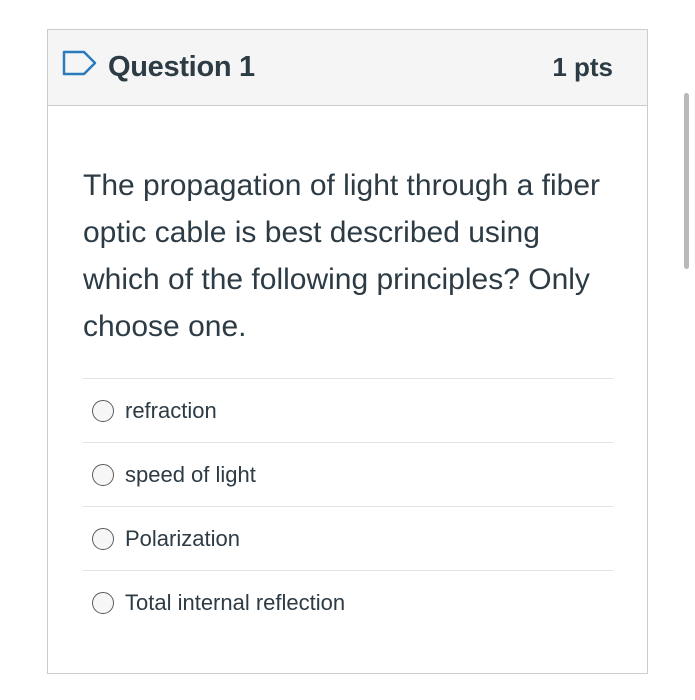 The height and width of the screenshot is (700, 695). Describe the element at coordinates (235, 602) in the screenshot. I see `answer-label: Total internal reflection` at that location.